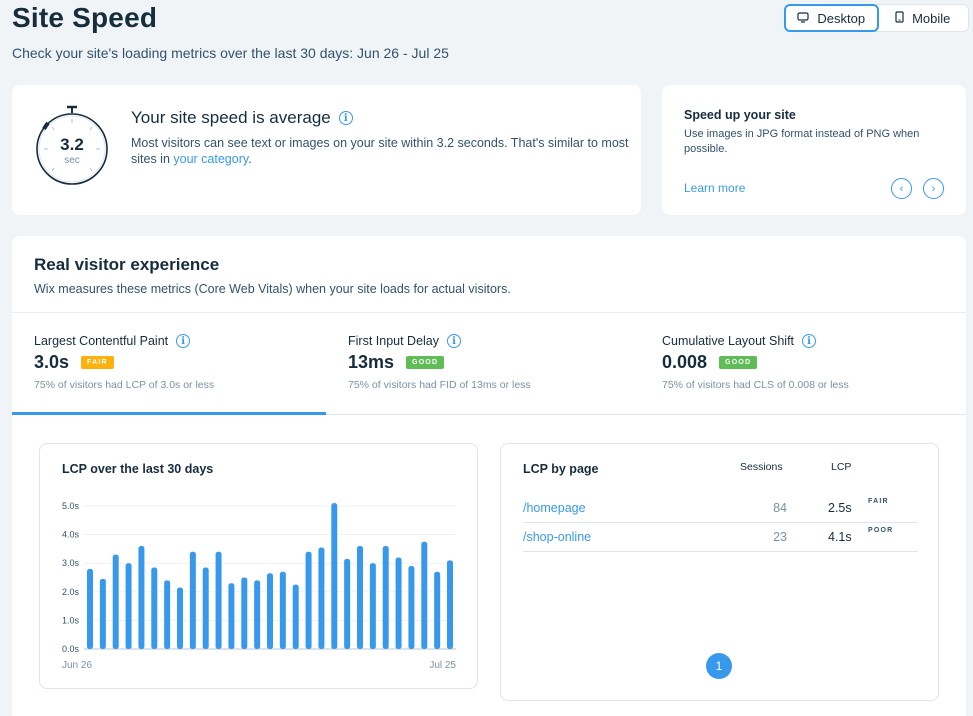 The width and height of the screenshot is (973, 716). What do you see at coordinates (881, 530) in the screenshot?
I see `rating-label: POOR` at bounding box center [881, 530].